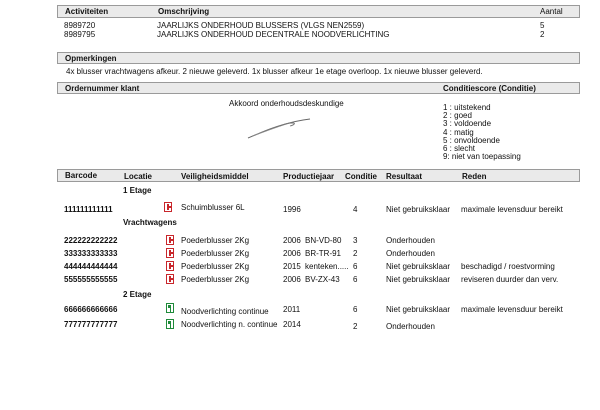 The height and width of the screenshot is (410, 600). I want to click on activity-count: 2, so click(542, 34).